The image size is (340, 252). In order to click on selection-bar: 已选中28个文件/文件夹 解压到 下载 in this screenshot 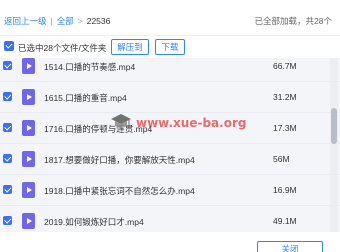, I will do `click(170, 47)`.